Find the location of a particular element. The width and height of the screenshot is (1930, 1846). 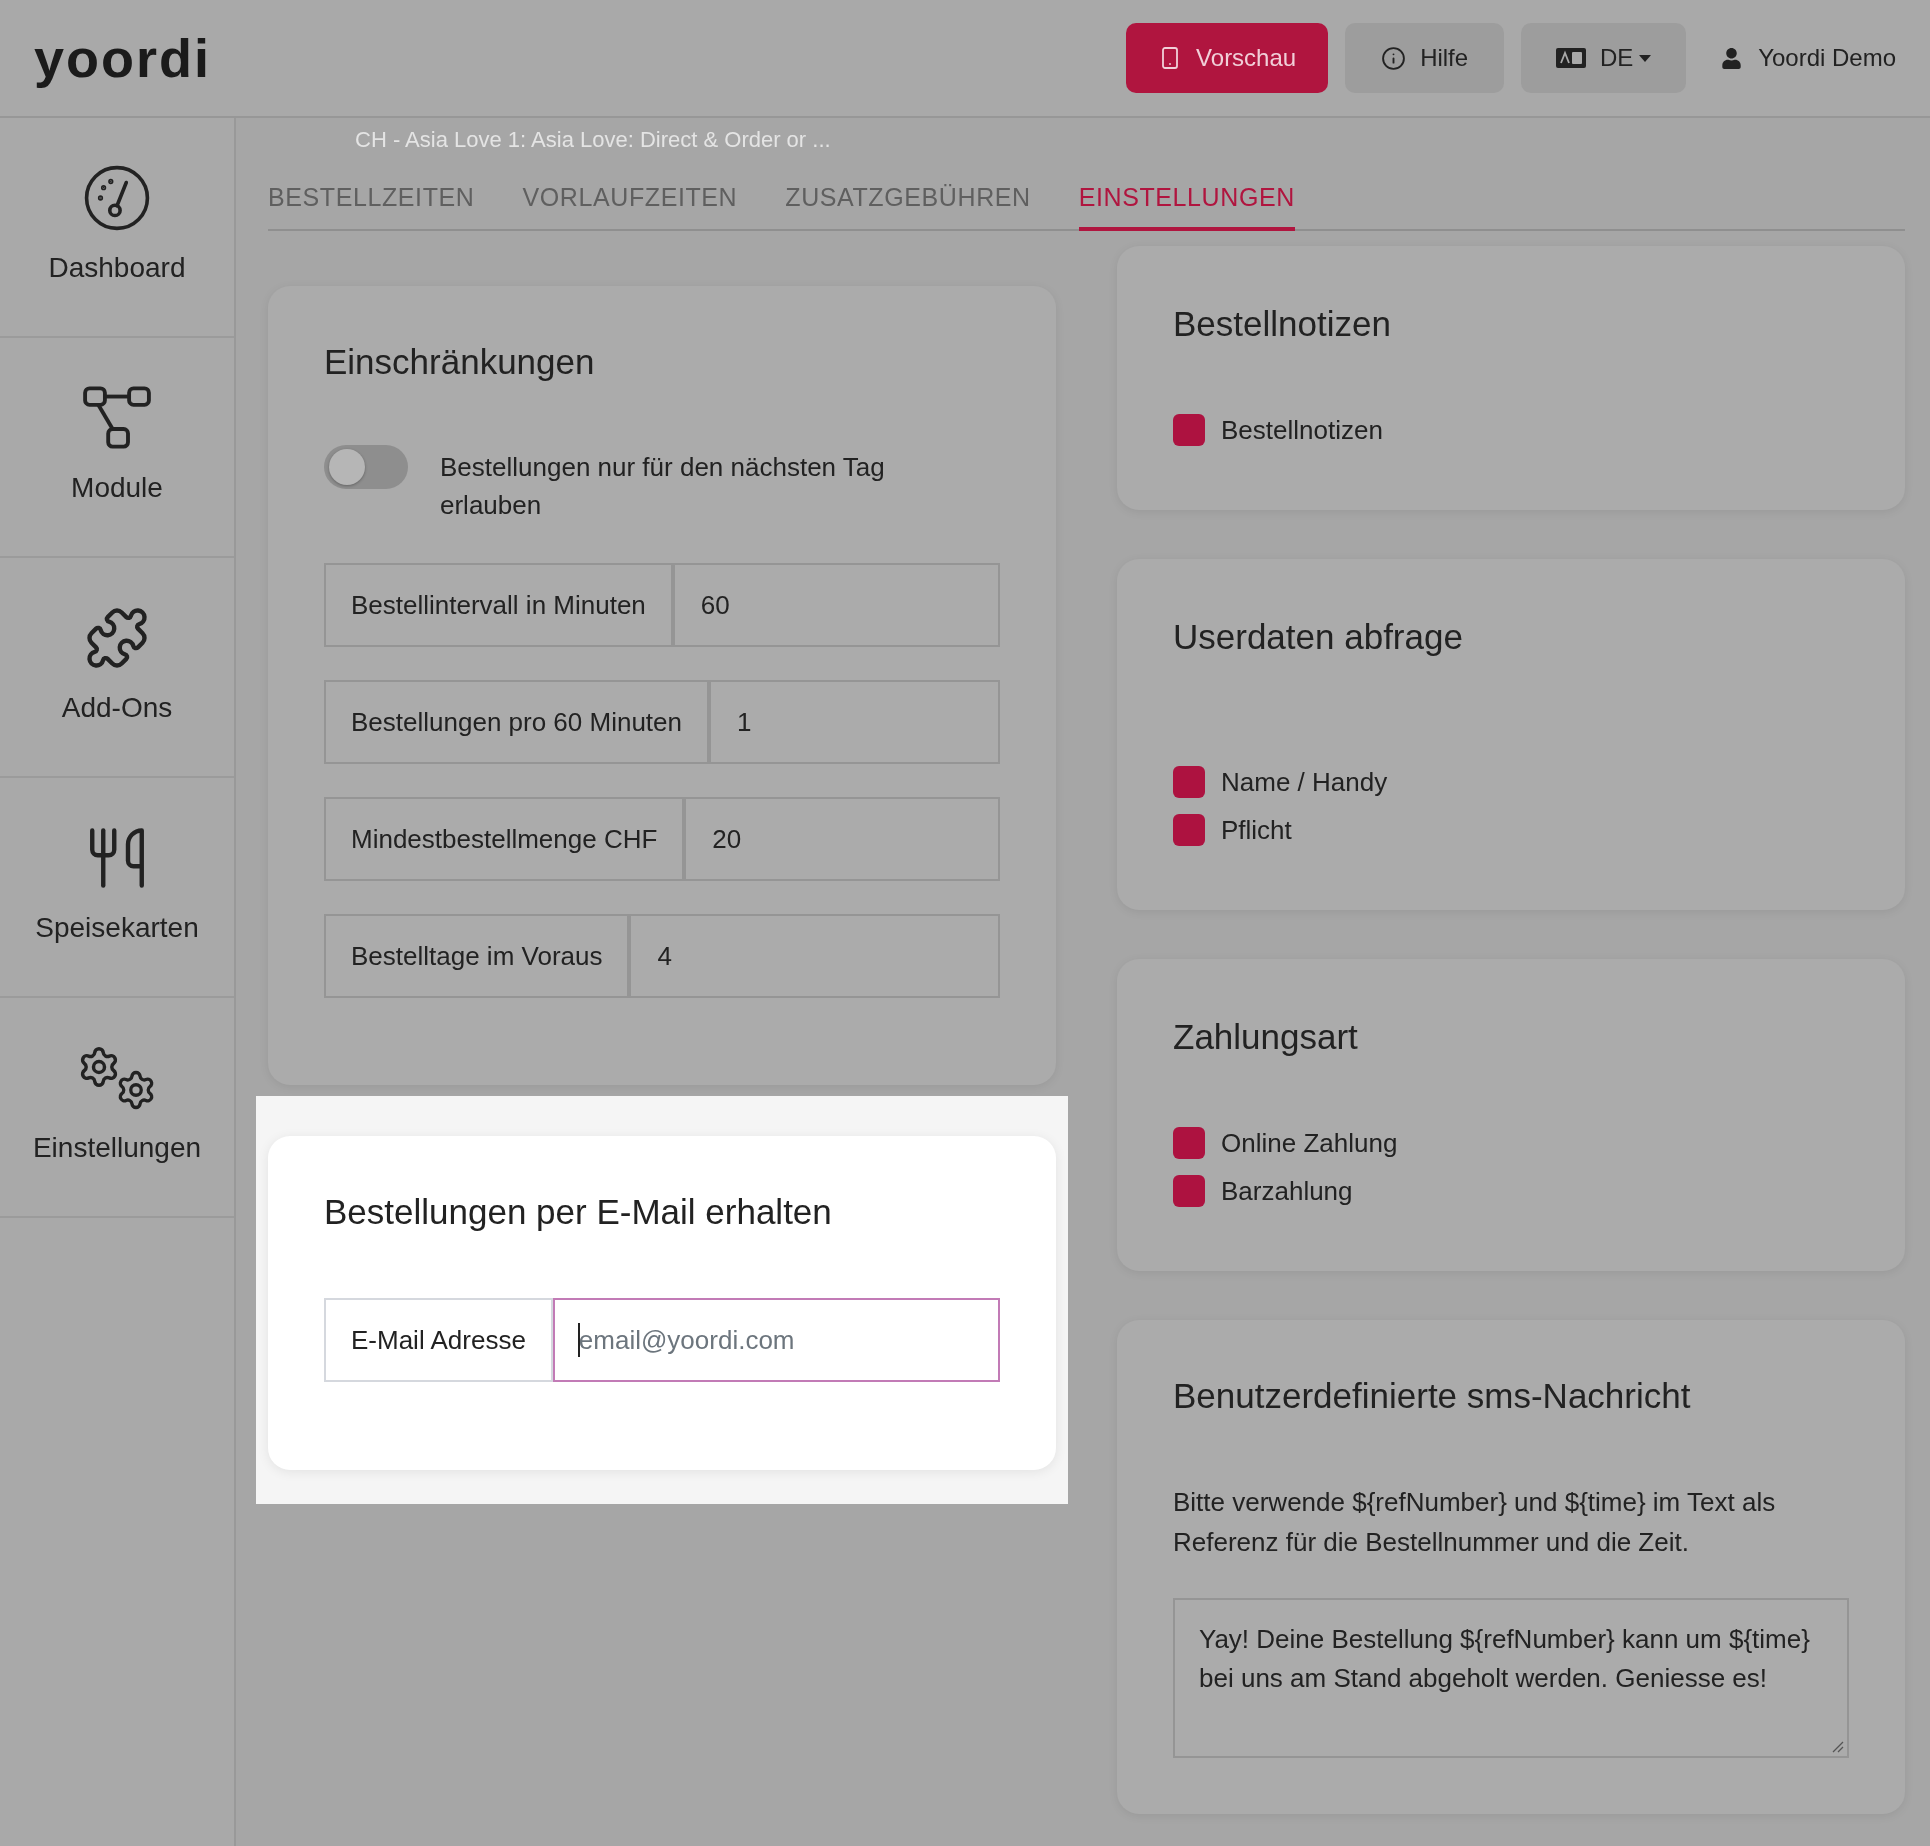

toggle-switch is located at coordinates (366, 467).